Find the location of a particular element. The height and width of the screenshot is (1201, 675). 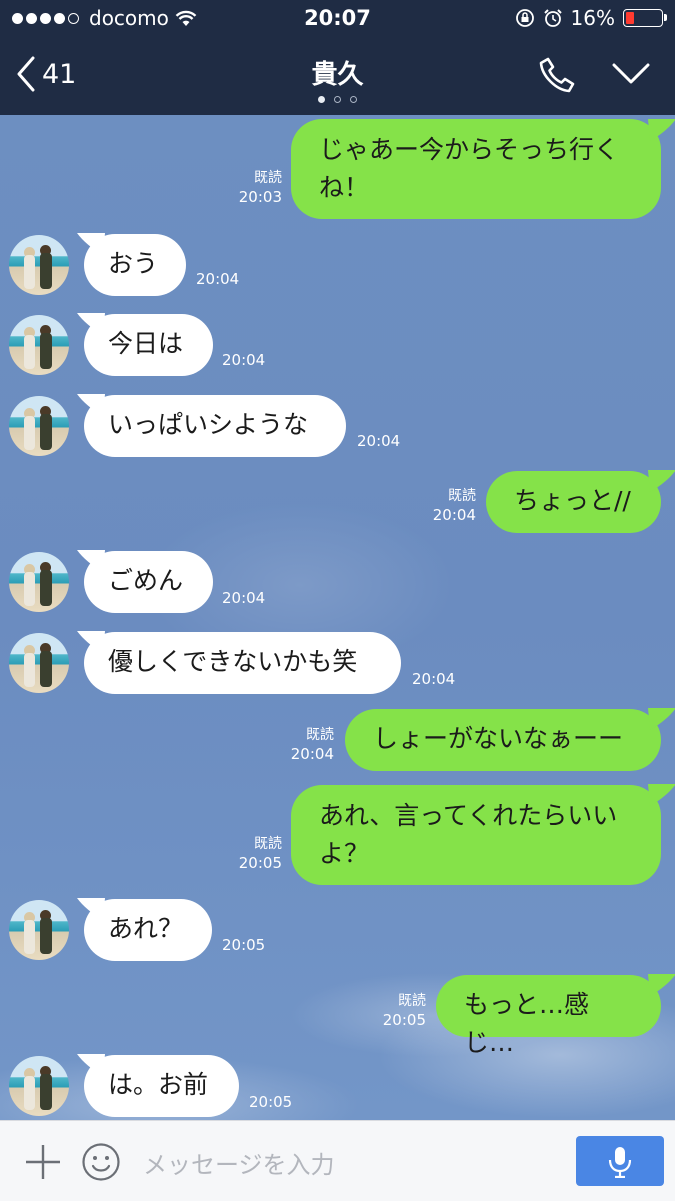

message-text: あれ？ is located at coordinates (146, 928).